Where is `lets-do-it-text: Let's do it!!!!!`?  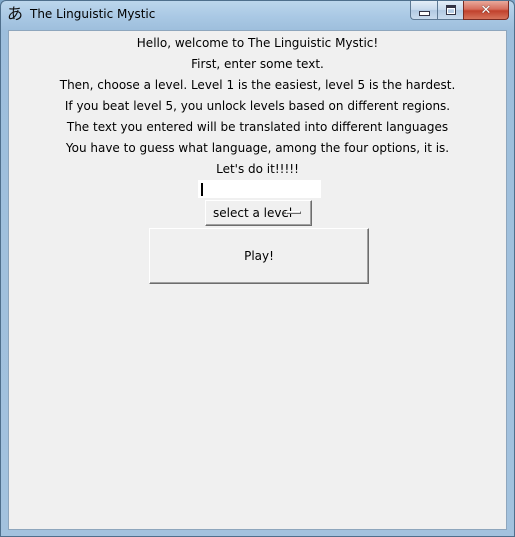
lets-do-it-text: Let's do it!!!!! is located at coordinates (257, 169).